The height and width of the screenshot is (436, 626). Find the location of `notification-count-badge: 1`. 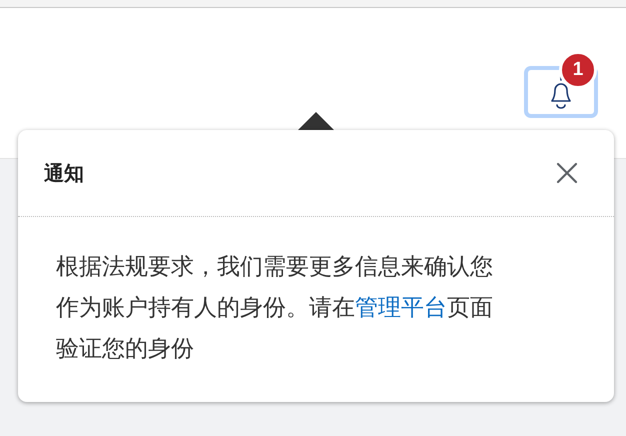

notification-count-badge: 1 is located at coordinates (578, 70).